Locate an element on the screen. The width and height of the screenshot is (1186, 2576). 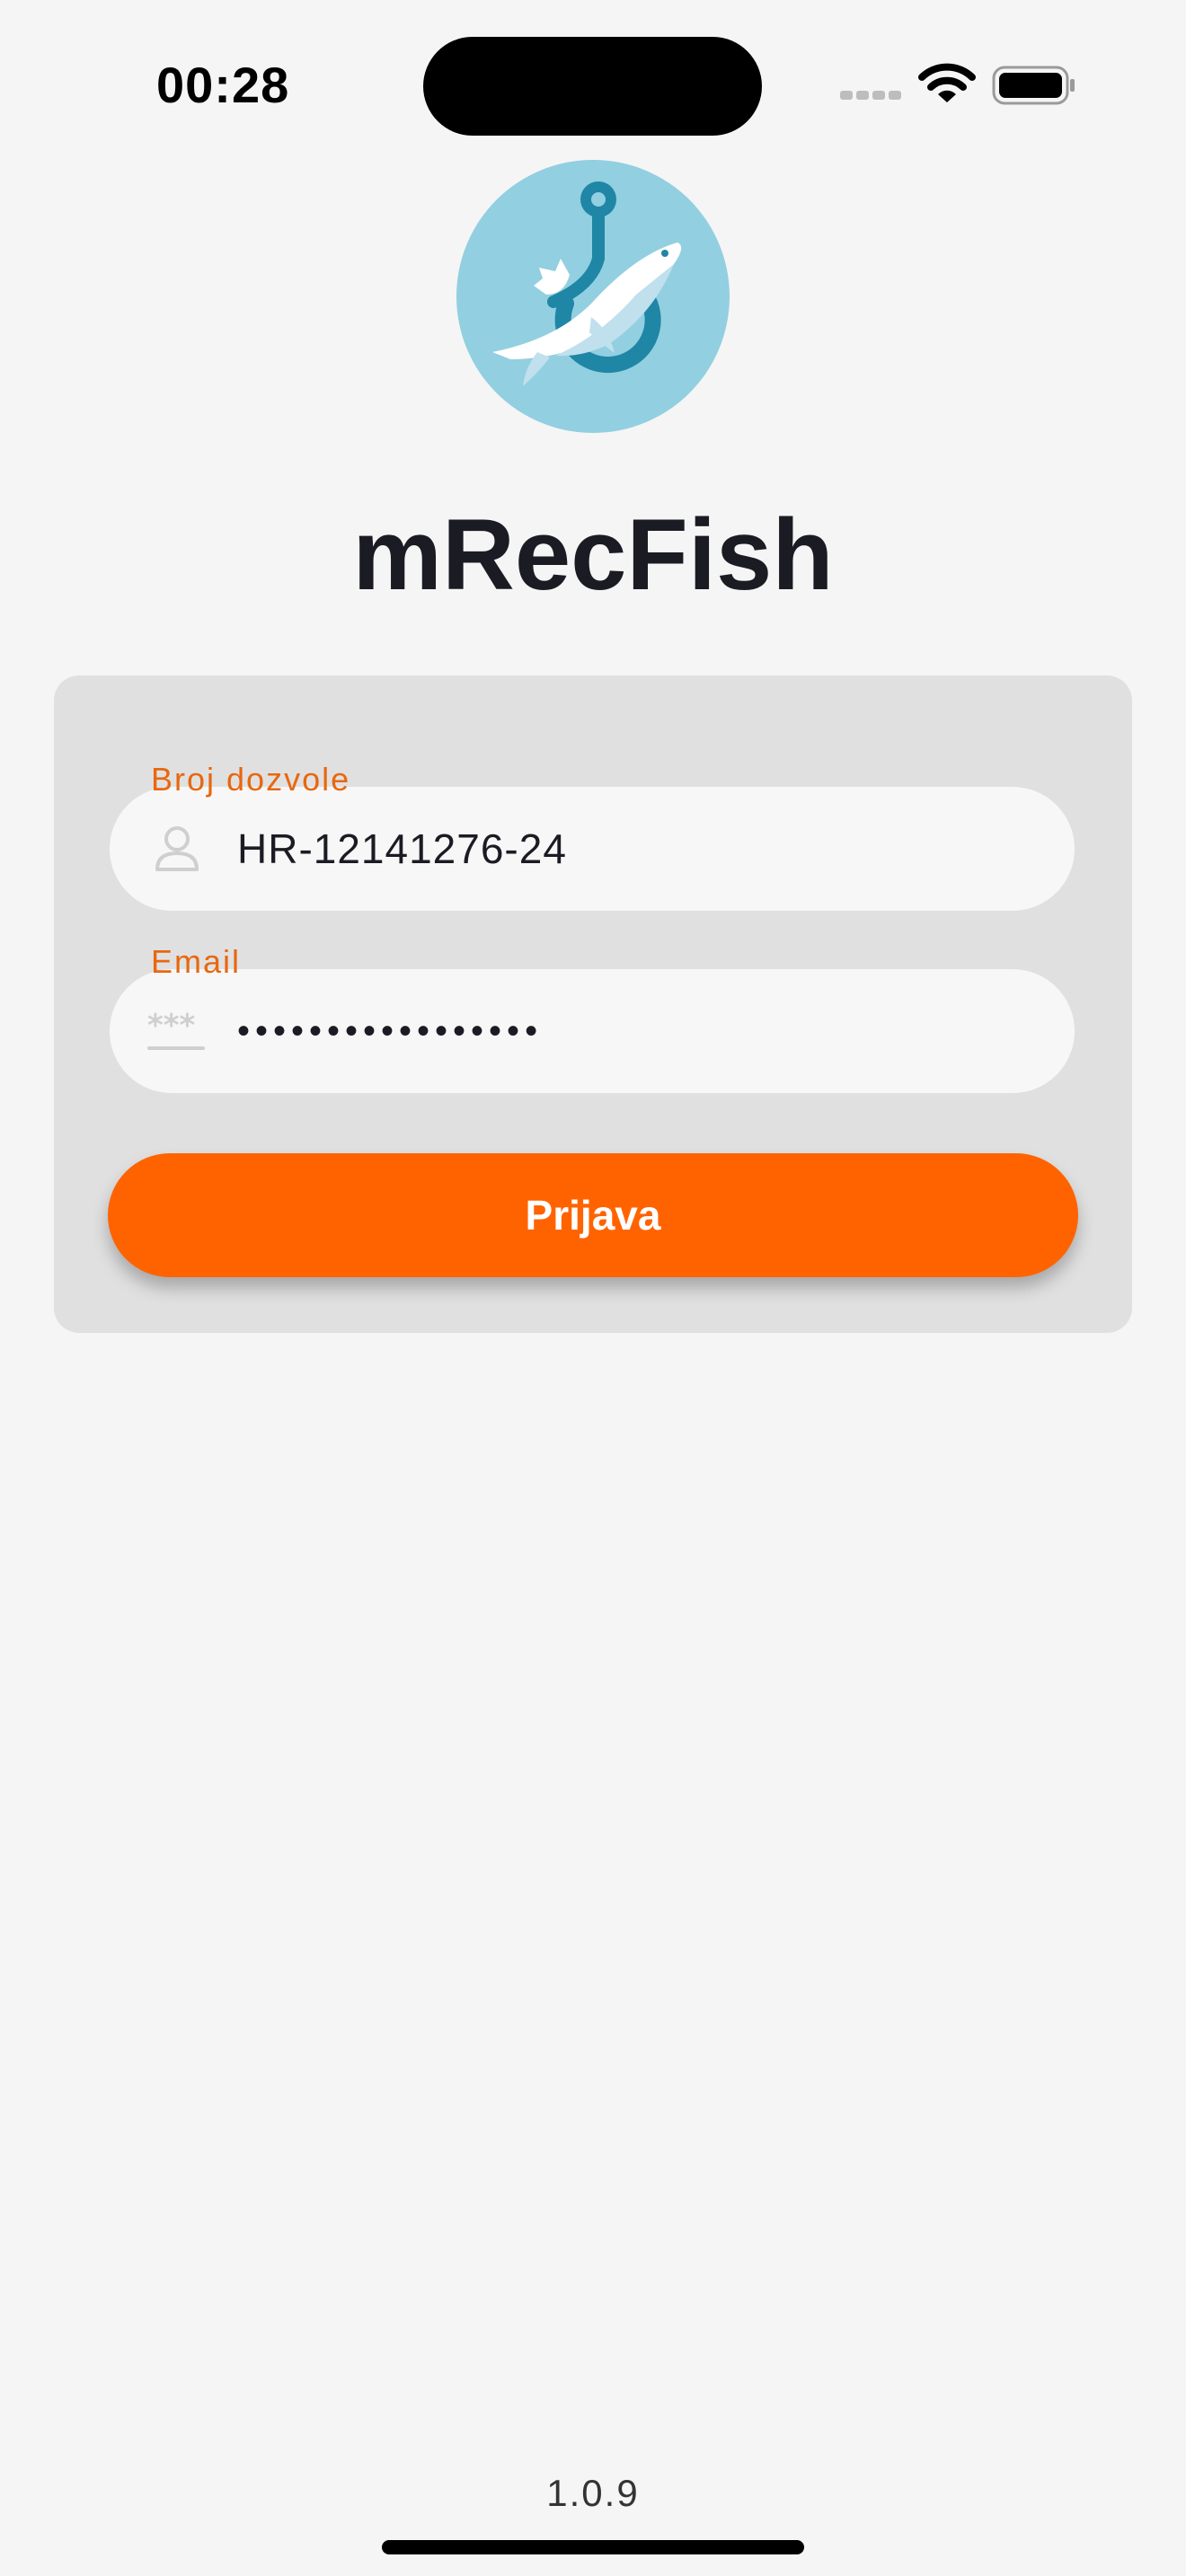
home-indicator is located at coordinates (593, 2547).